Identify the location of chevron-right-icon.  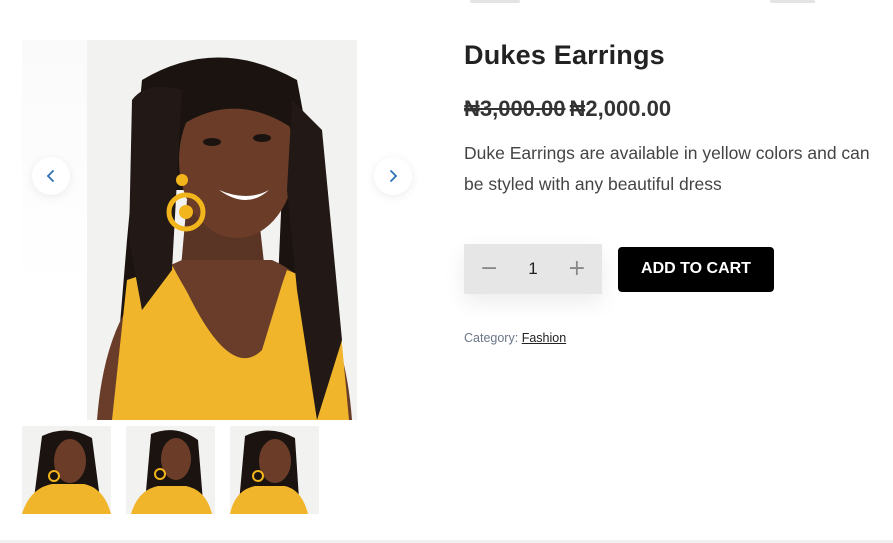
(394, 176).